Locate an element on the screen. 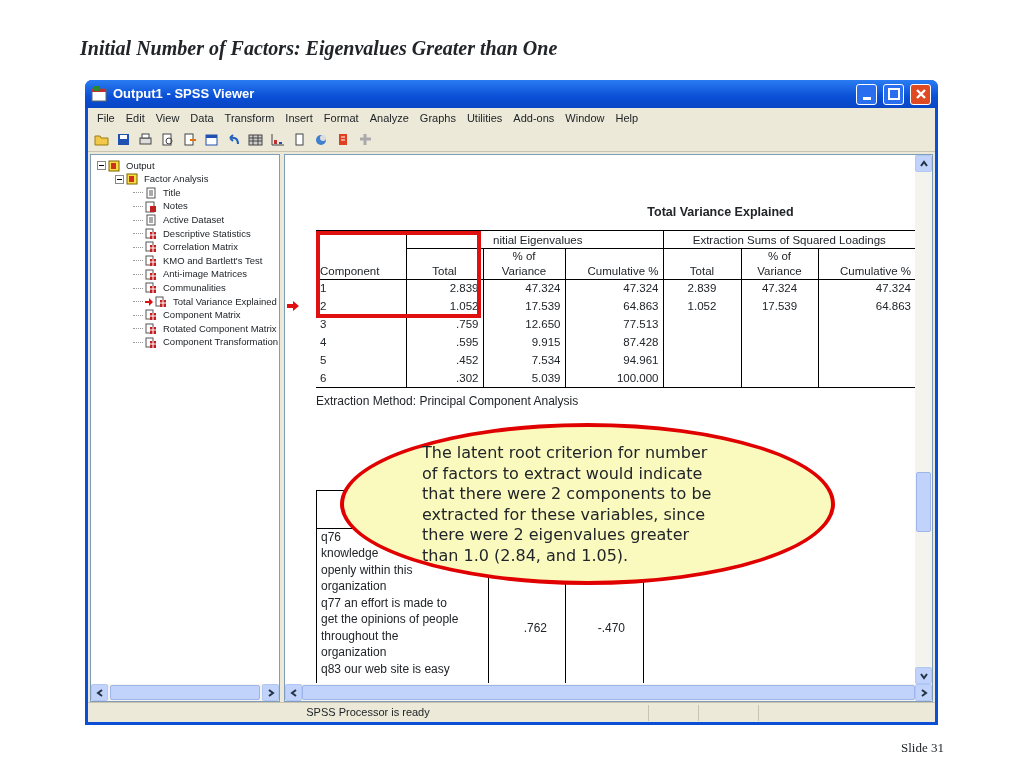 The width and height of the screenshot is (1024, 768). tree-item: Descriptive Statistics is located at coordinates (207, 233).